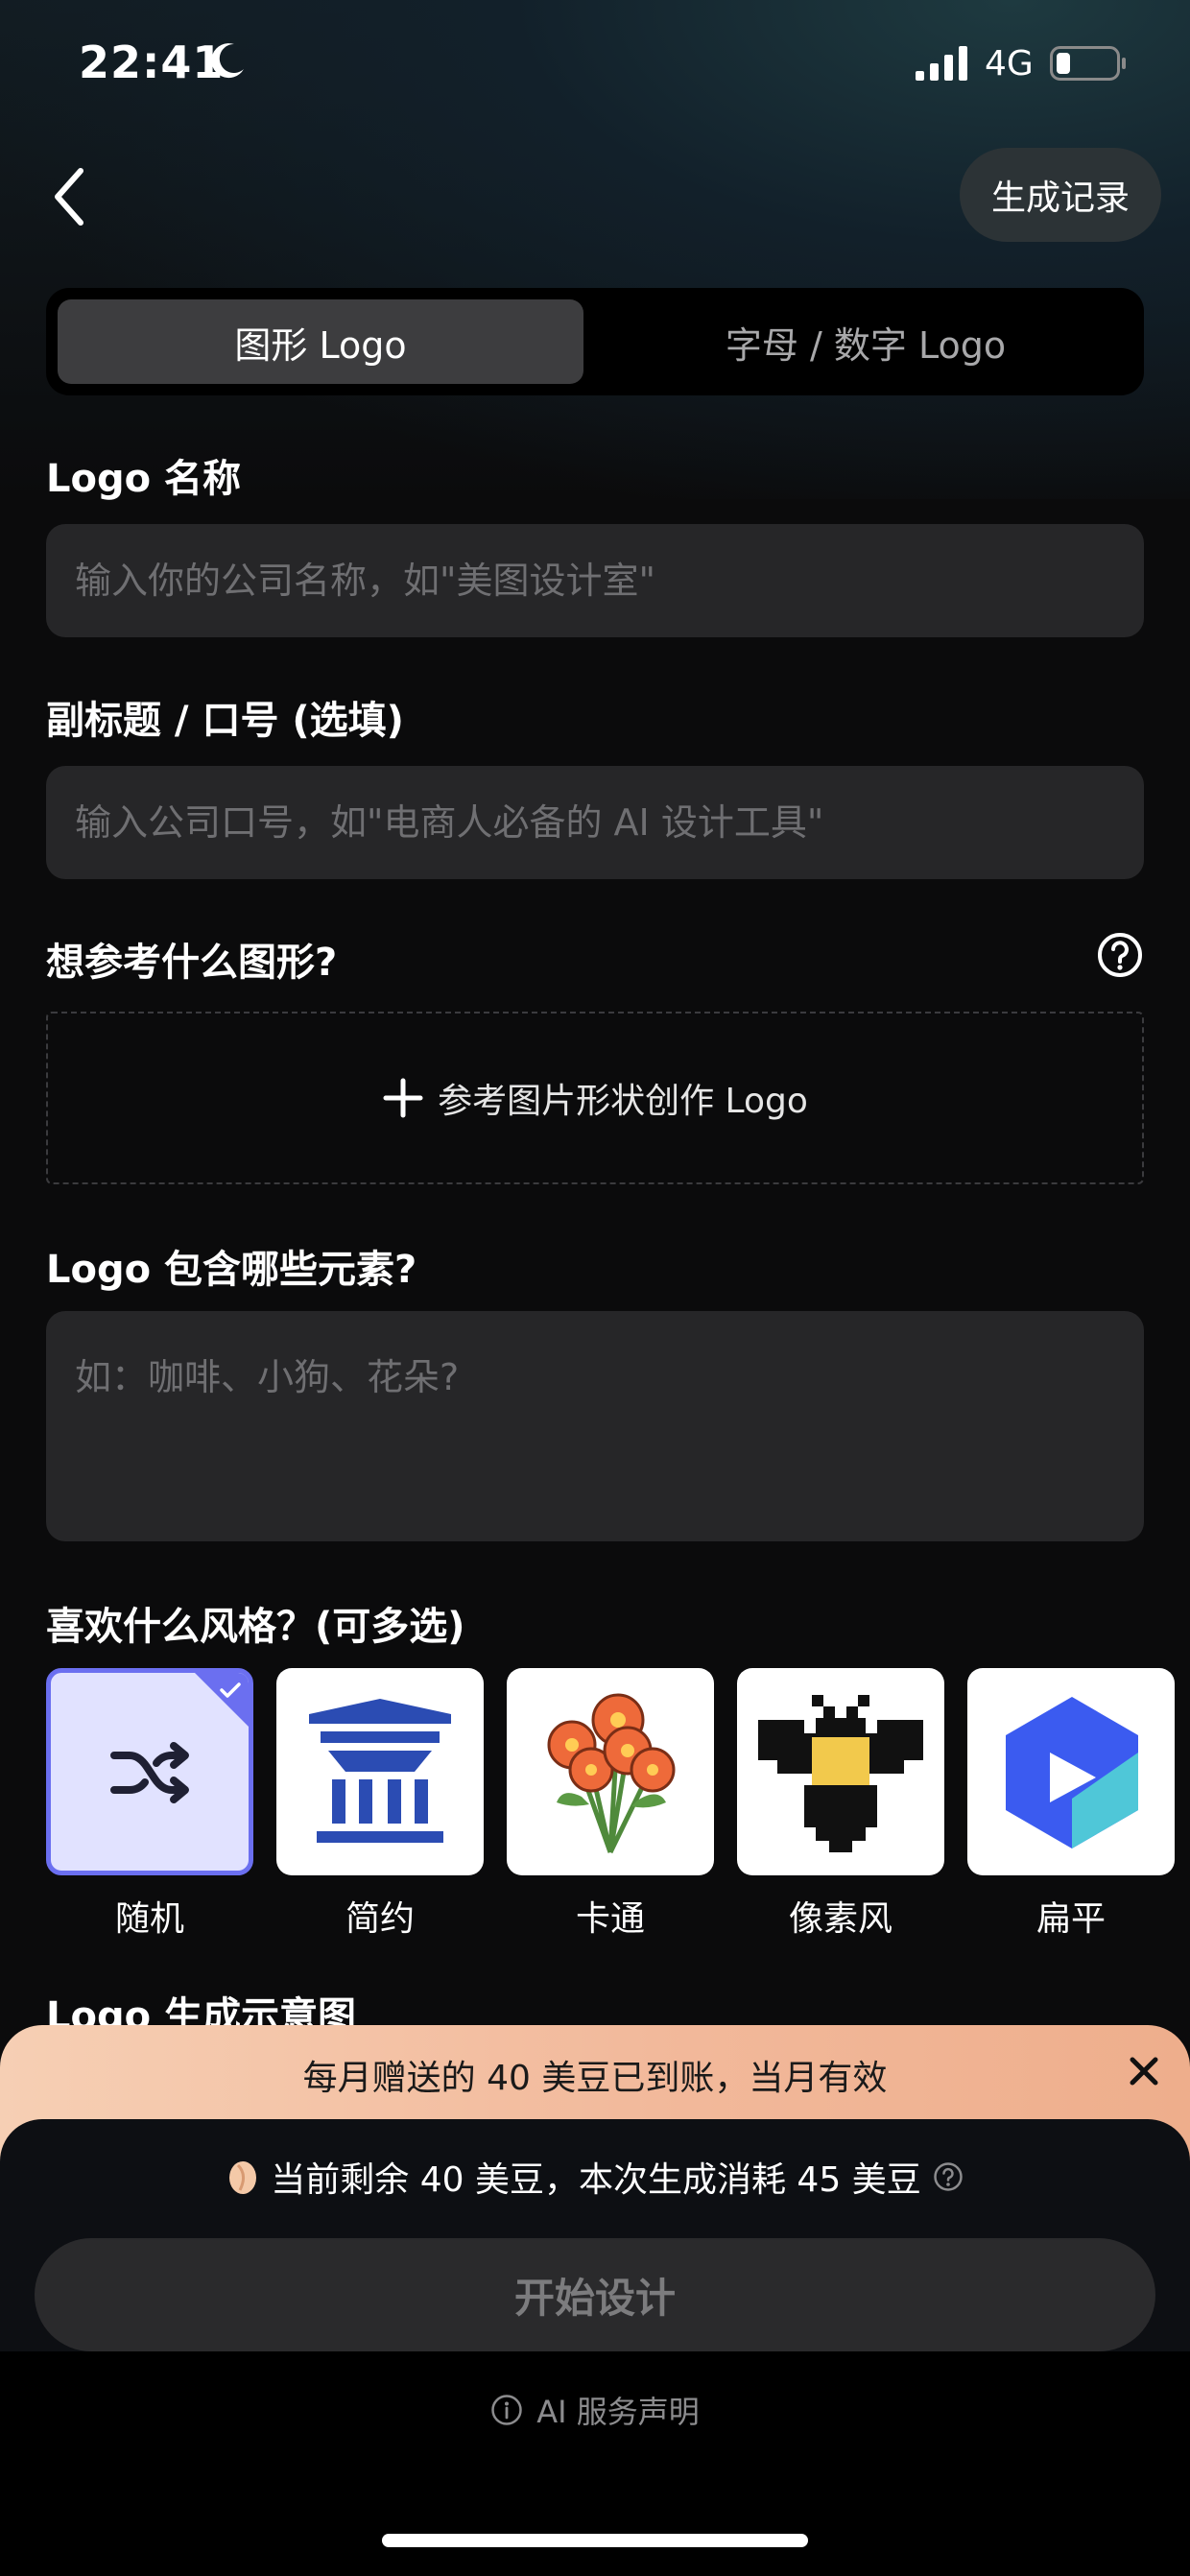 The image size is (1190, 2576). What do you see at coordinates (840, 1919) in the screenshot?
I see `style-label-pixel: 像素风` at bounding box center [840, 1919].